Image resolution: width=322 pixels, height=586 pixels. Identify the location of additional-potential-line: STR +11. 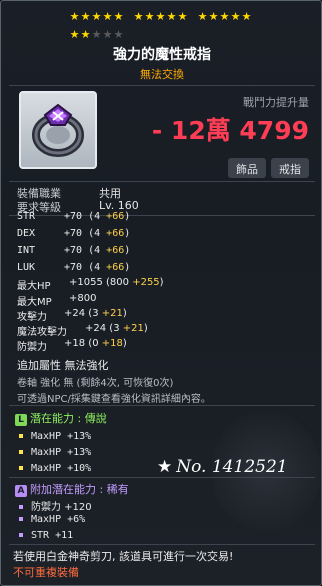
(46, 535).